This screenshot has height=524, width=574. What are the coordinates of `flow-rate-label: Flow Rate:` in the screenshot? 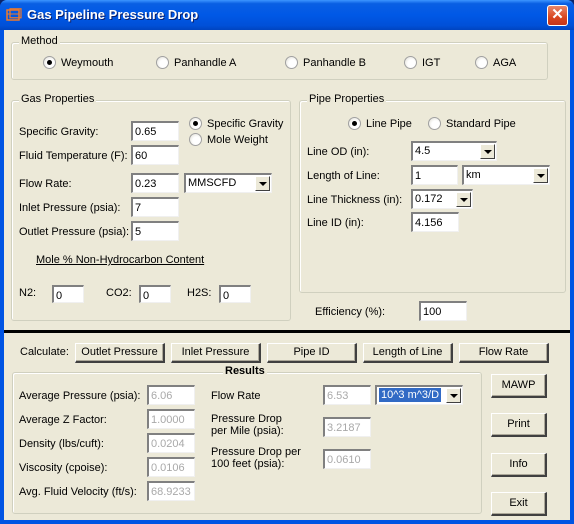 It's located at (45, 184).